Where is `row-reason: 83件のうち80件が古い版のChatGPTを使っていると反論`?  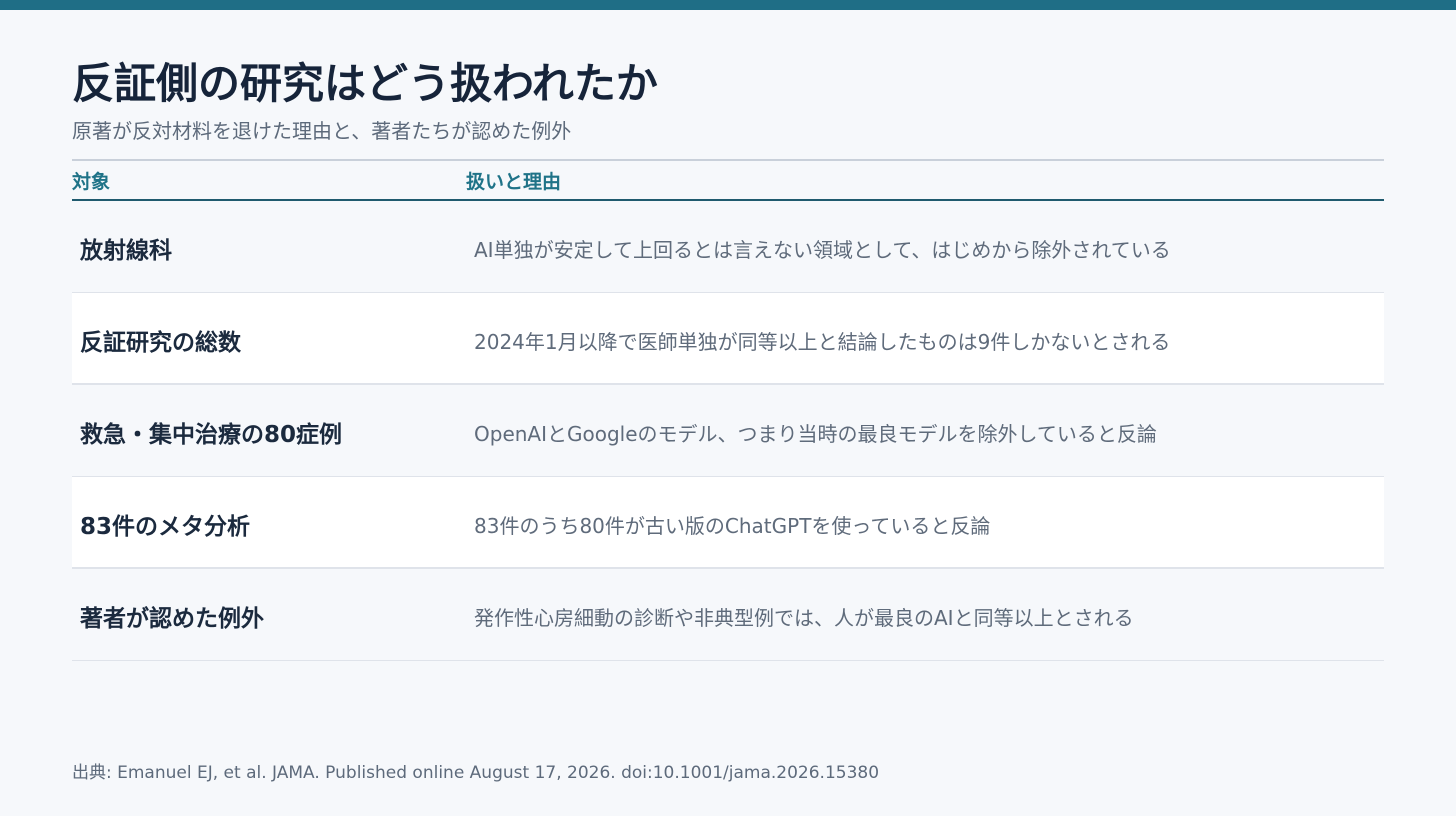 row-reason: 83件のうち80件が古い版のChatGPTを使っていると反論 is located at coordinates (732, 526).